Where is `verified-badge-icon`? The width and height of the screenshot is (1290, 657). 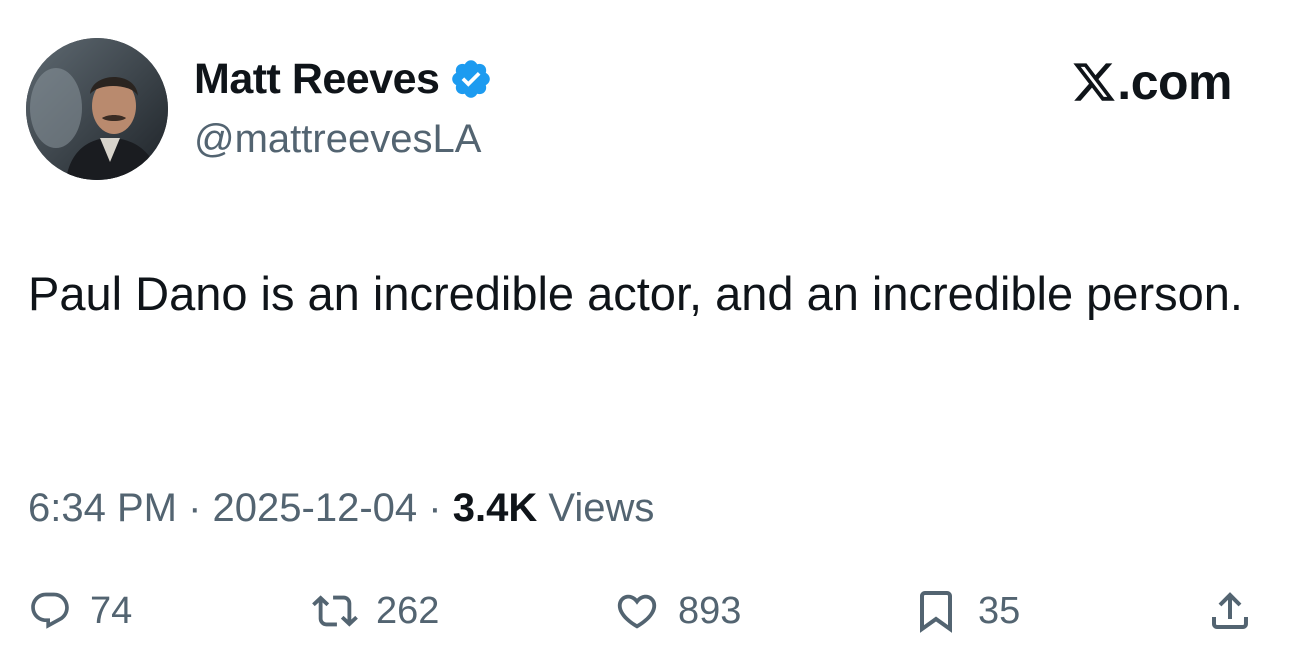 verified-badge-icon is located at coordinates (471, 79).